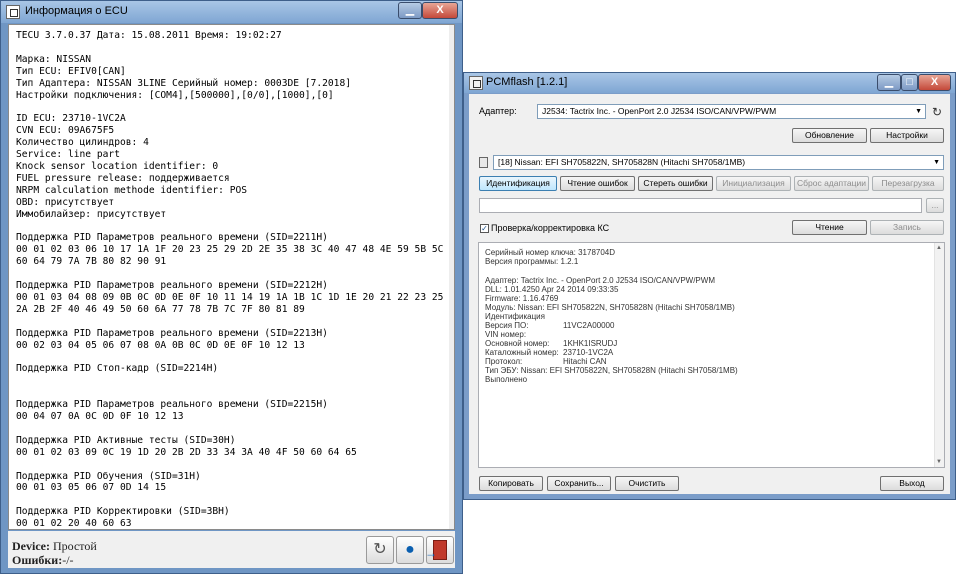 Image resolution: width=960 pixels, height=574 pixels. What do you see at coordinates (550, 228) in the screenshot?
I see `checksum-label: Проверка/корректировка КС` at bounding box center [550, 228].